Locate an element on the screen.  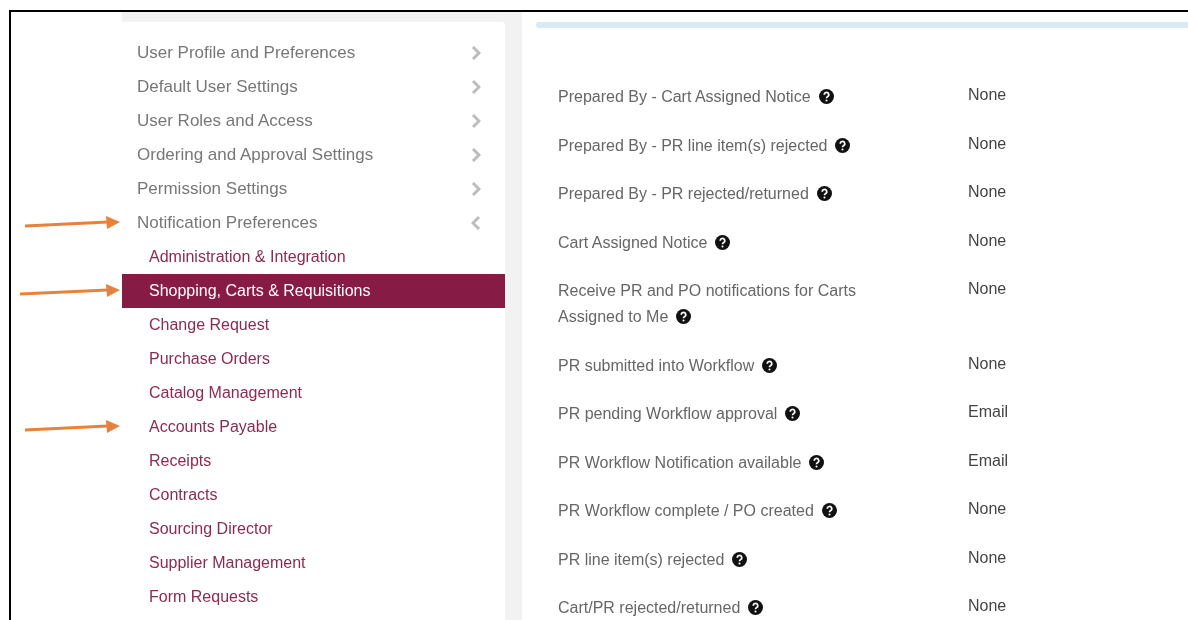
sidebar-subitem: Accounts Payable is located at coordinates (313, 427).